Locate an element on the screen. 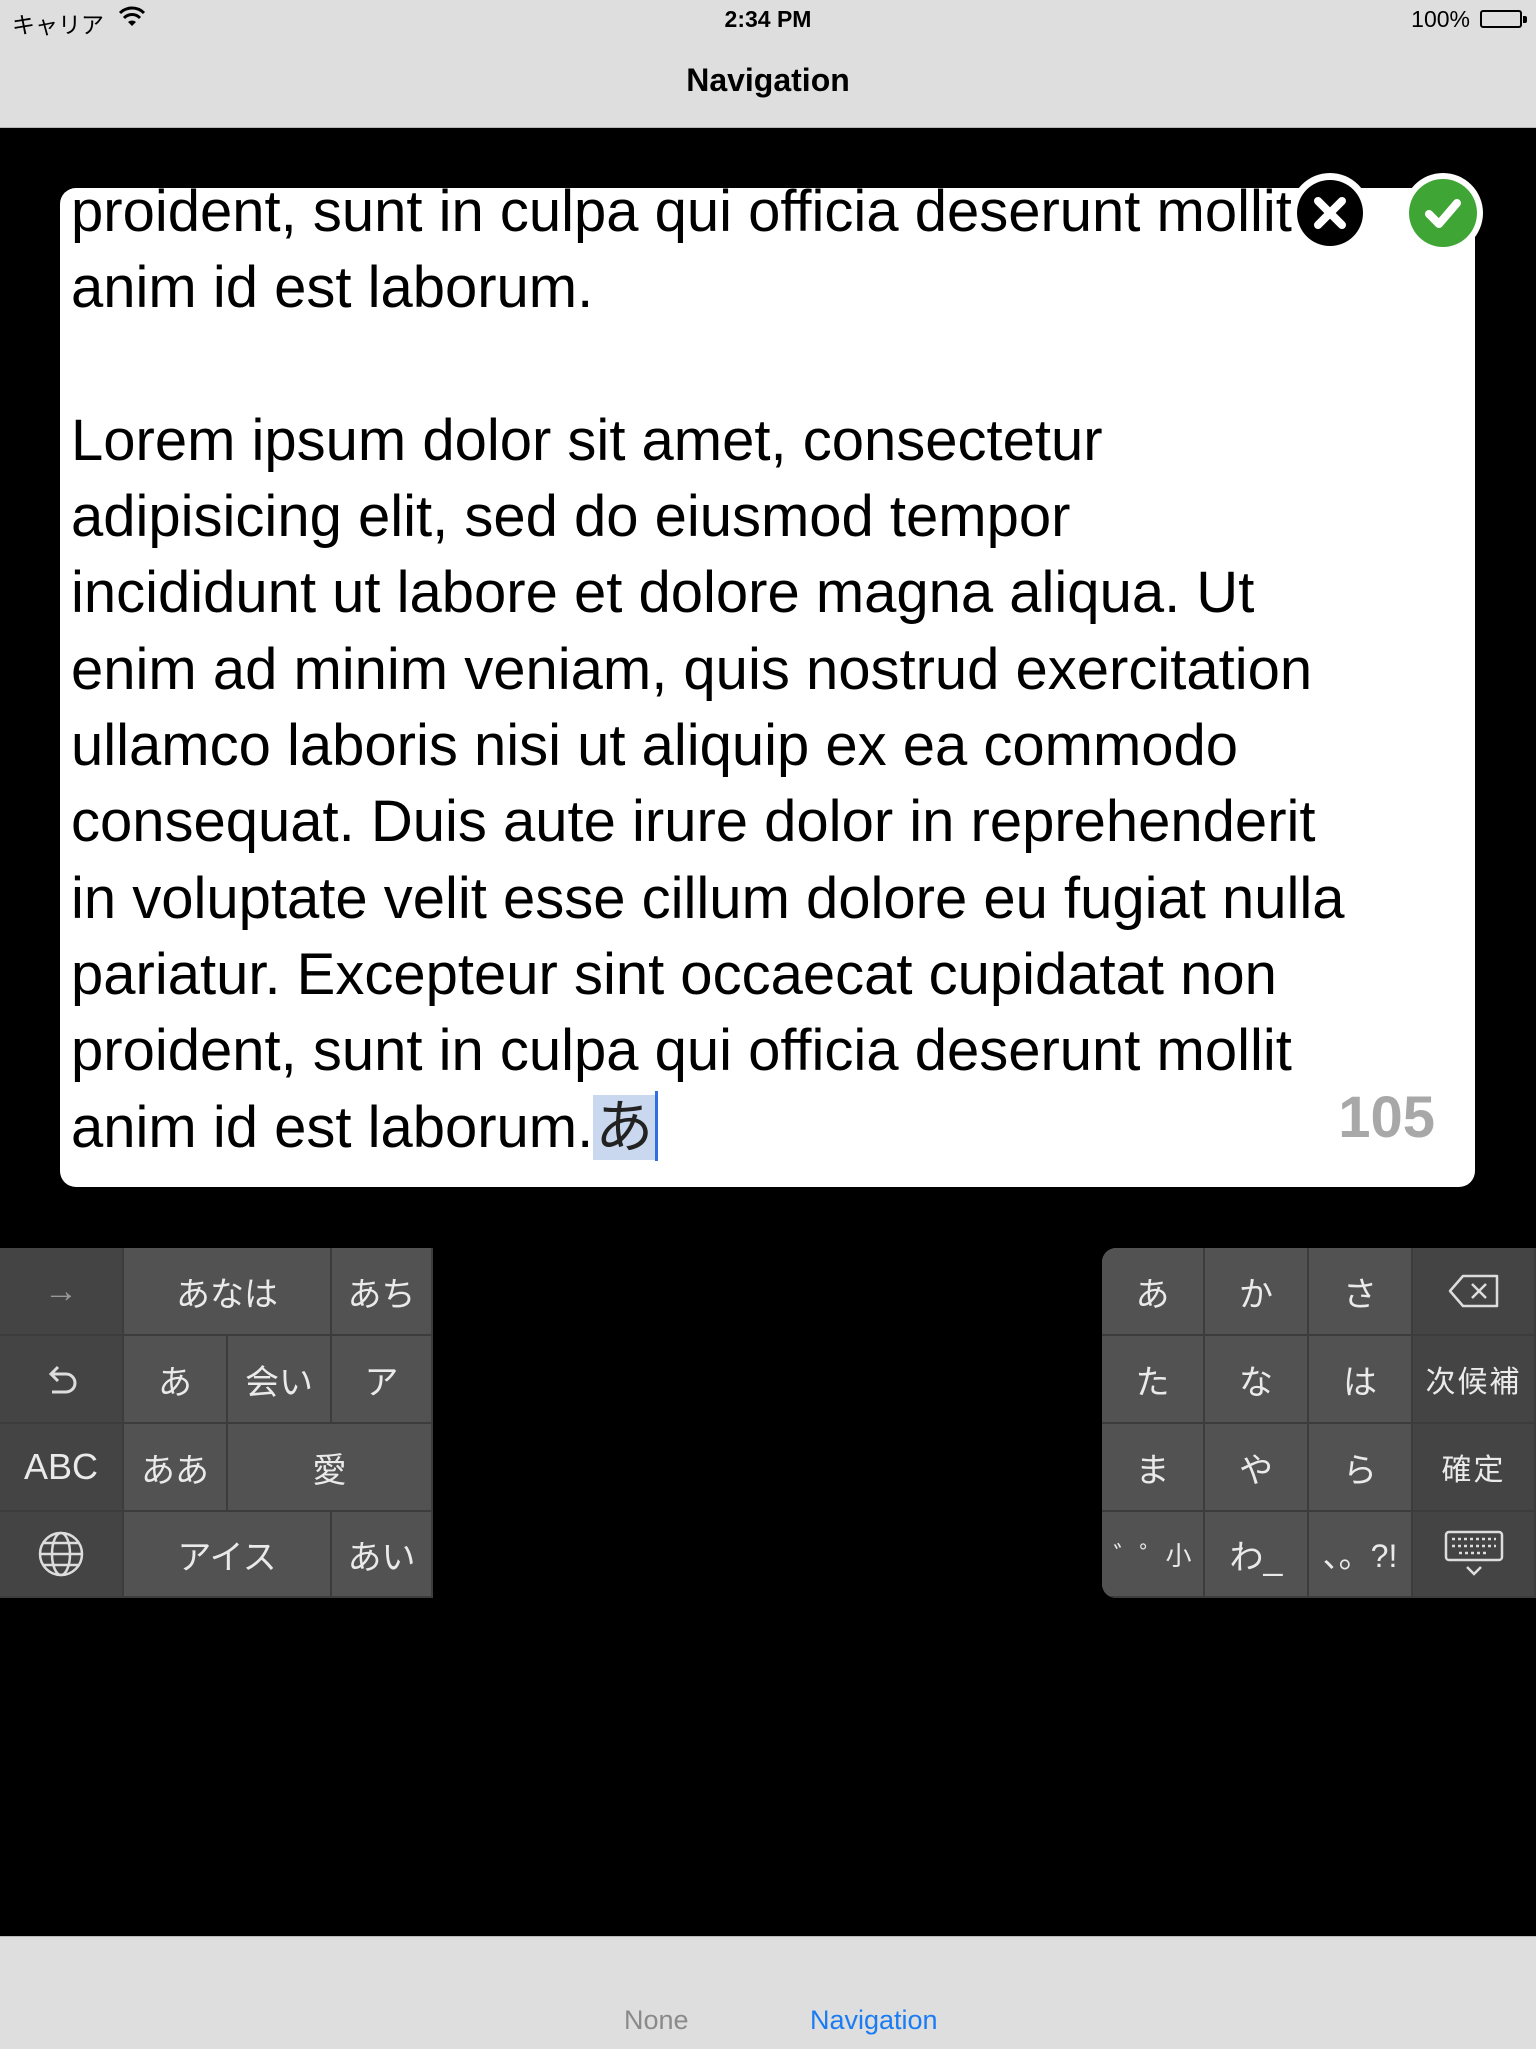  kana-key-ka: か is located at coordinates (1257, 1292).